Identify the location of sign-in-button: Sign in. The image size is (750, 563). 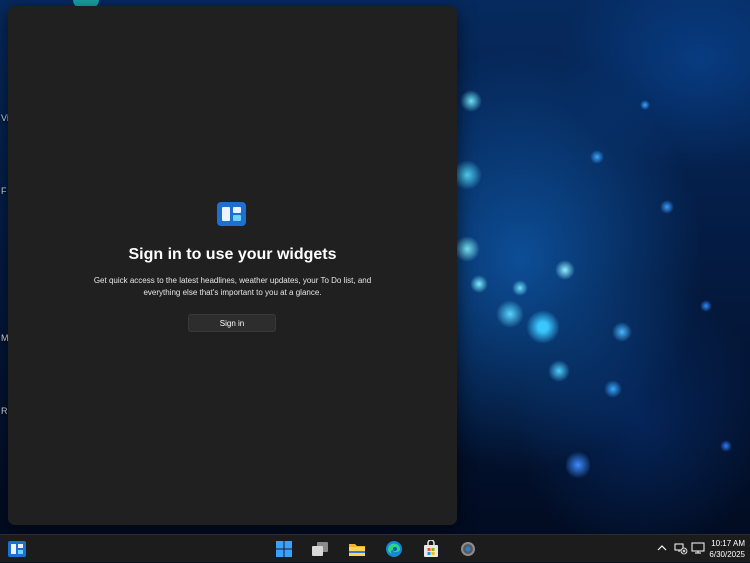
(232, 323).